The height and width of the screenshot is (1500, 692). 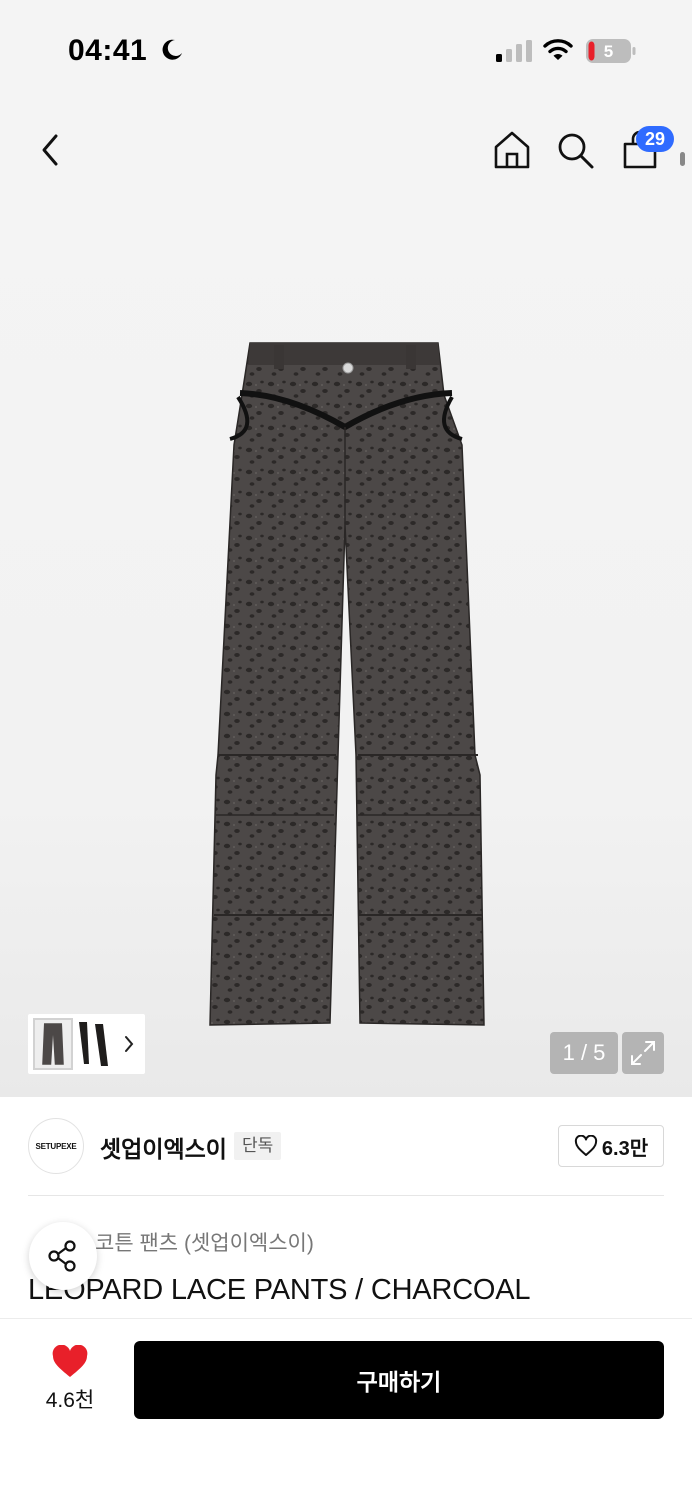 What do you see at coordinates (608, 51) in the screenshot?
I see `battery-level: 5` at bounding box center [608, 51].